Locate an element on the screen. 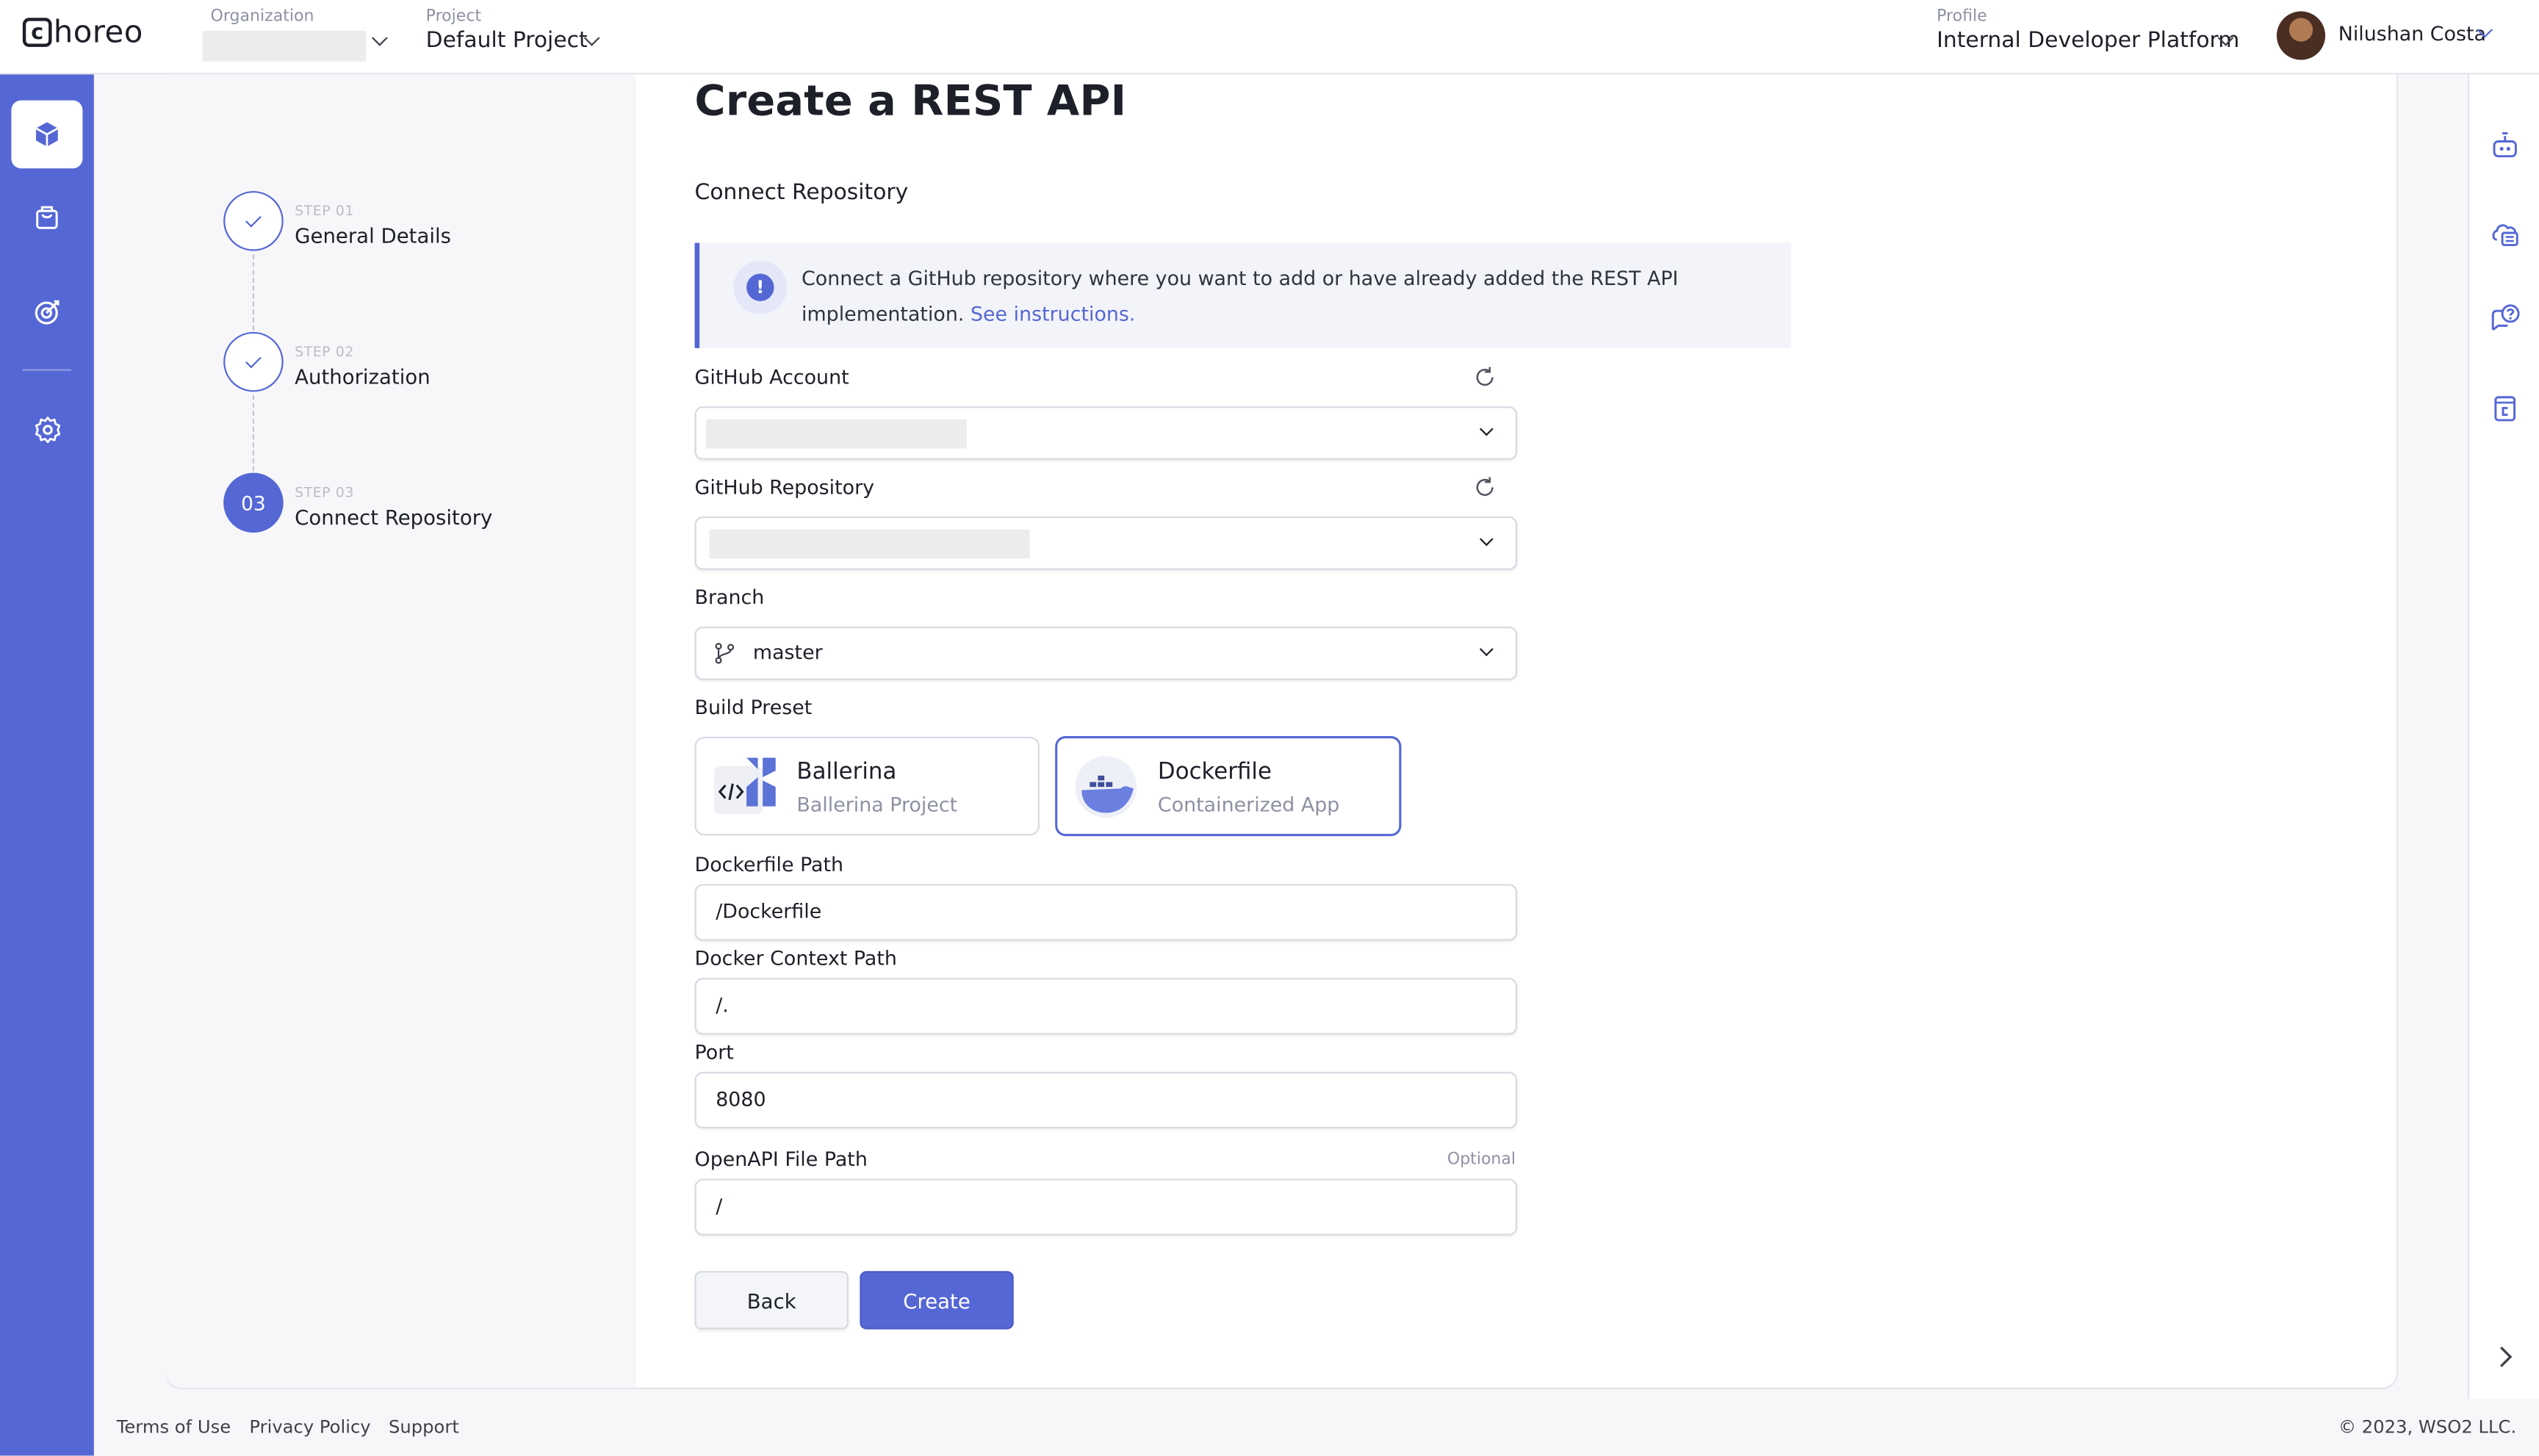  logo-mark: c is located at coordinates (37, 32).